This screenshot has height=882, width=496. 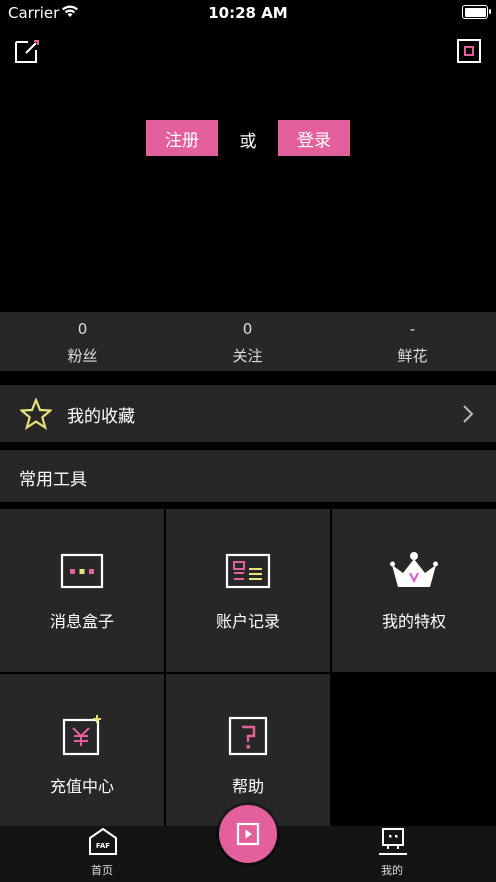 What do you see at coordinates (392, 870) in the screenshot?
I see `tab-mine-label: 我的` at bounding box center [392, 870].